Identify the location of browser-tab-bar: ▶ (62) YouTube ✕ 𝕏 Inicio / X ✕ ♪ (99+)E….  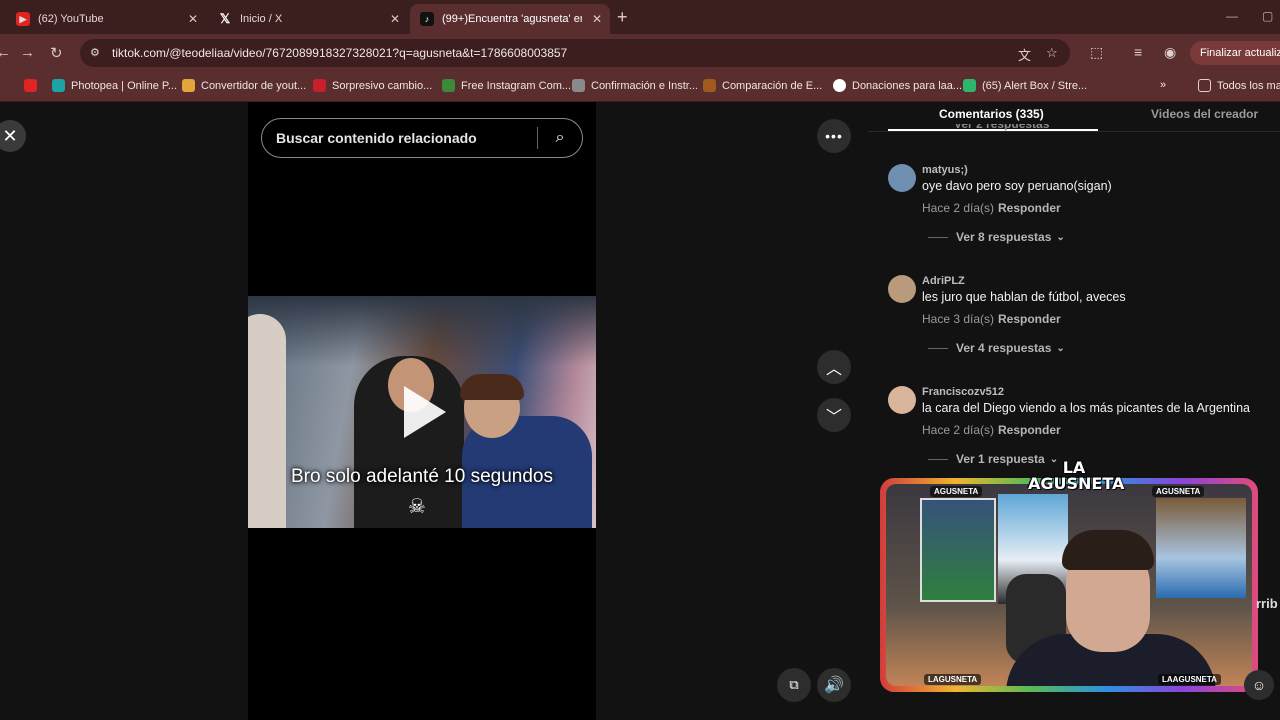
(640, 17).